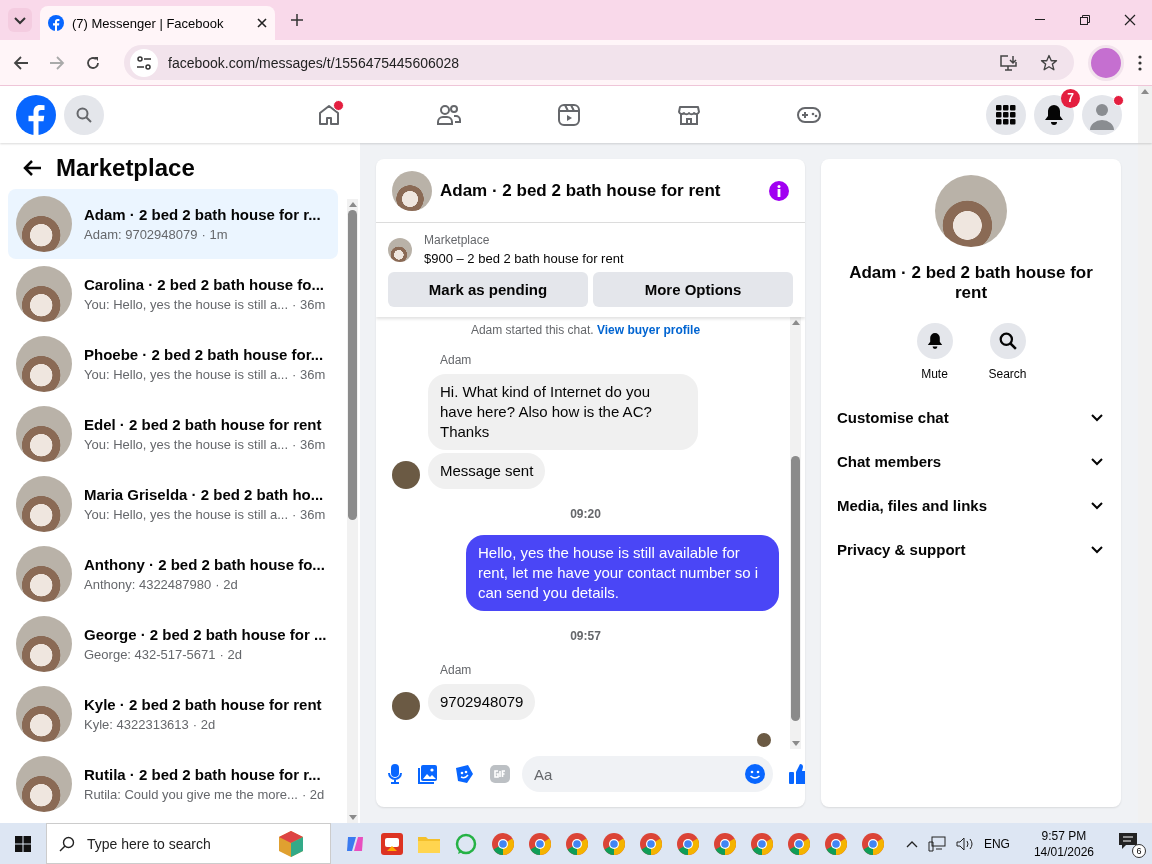 Image resolution: width=1152 pixels, height=864 pixels. What do you see at coordinates (297, 20) in the screenshot?
I see `new-tab-icon` at bounding box center [297, 20].